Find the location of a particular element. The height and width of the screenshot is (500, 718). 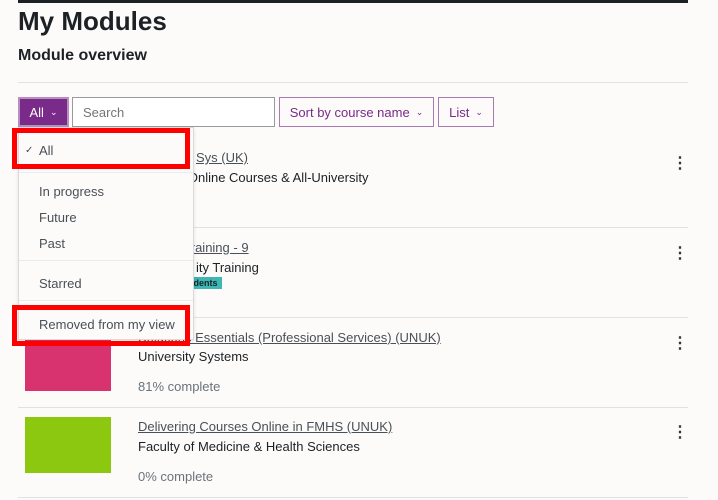

view-dropdown-button: List ⌄ is located at coordinates (466, 112).